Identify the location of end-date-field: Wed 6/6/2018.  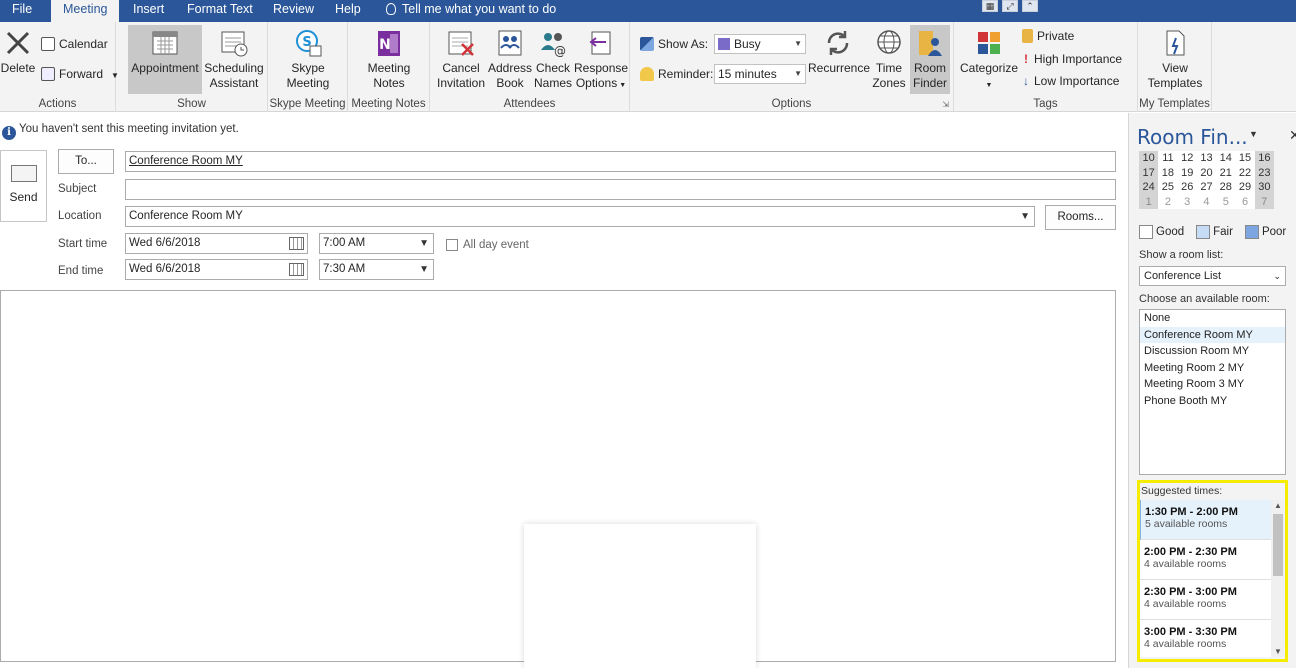
(216, 269).